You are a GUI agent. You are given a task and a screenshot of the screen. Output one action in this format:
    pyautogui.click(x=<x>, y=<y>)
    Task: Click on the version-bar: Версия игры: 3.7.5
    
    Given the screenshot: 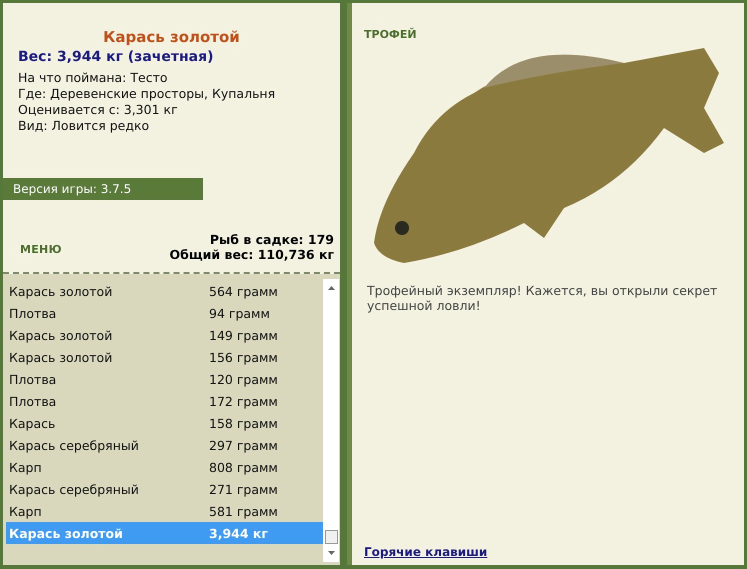 What is the action you would take?
    pyautogui.click(x=103, y=189)
    